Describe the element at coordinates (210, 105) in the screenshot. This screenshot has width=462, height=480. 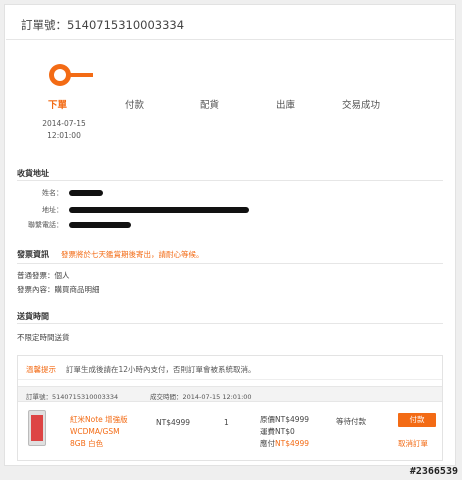
I see `step-picking: 配貨` at that location.